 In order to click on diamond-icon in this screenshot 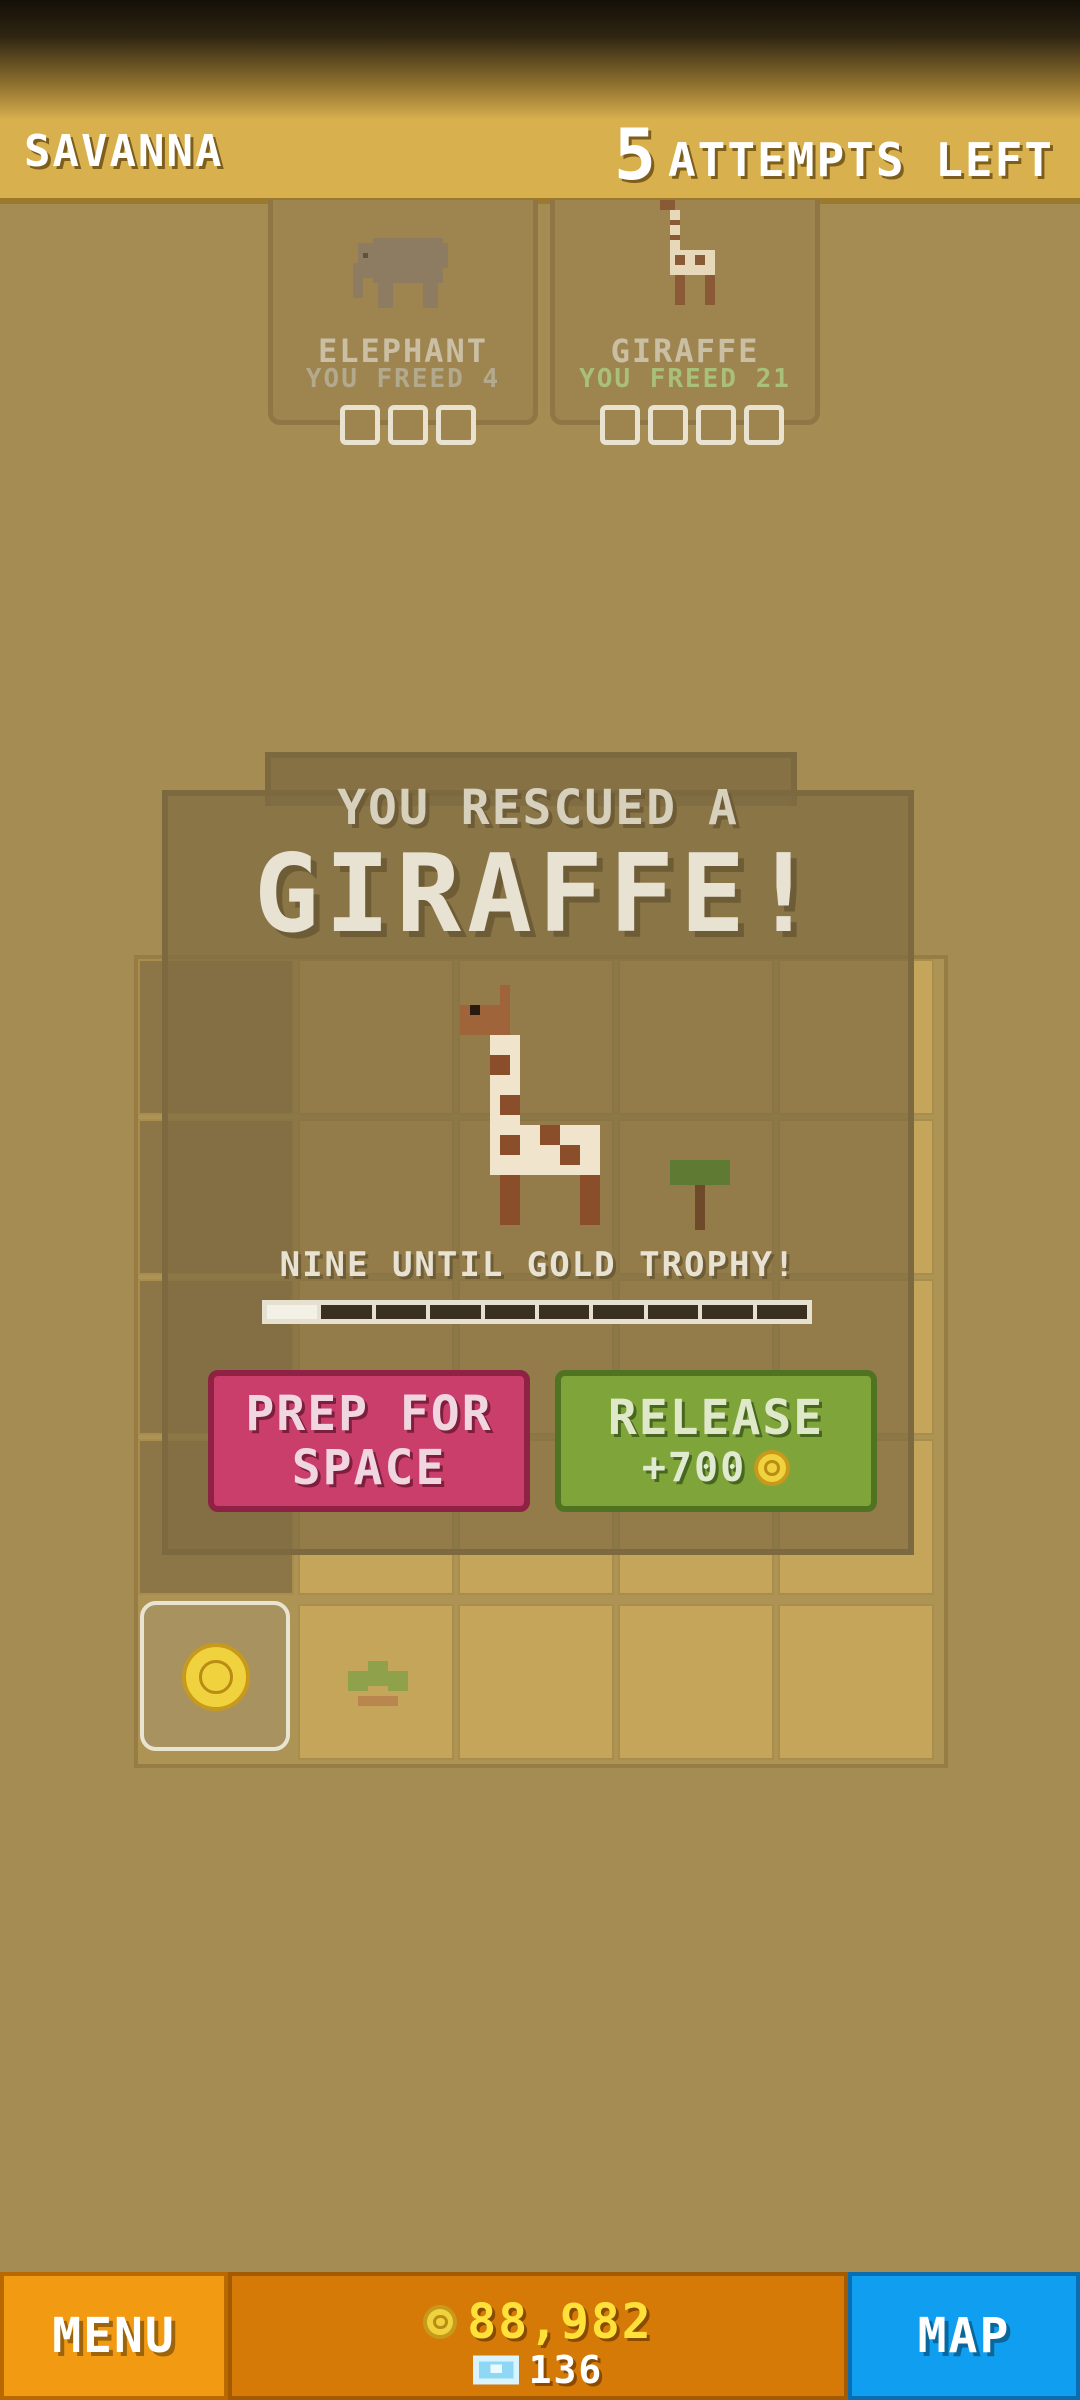, I will do `click(495, 2370)`.